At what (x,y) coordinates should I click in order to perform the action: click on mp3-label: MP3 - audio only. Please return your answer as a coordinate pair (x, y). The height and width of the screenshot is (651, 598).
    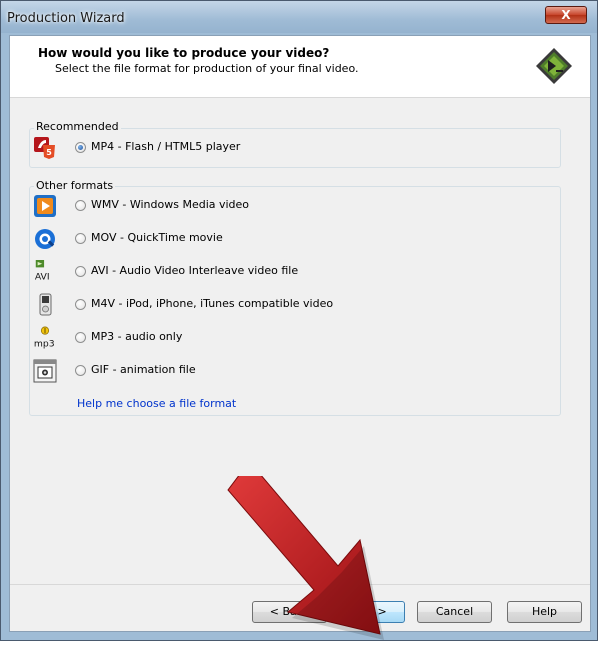
    Looking at the image, I should click on (137, 336).